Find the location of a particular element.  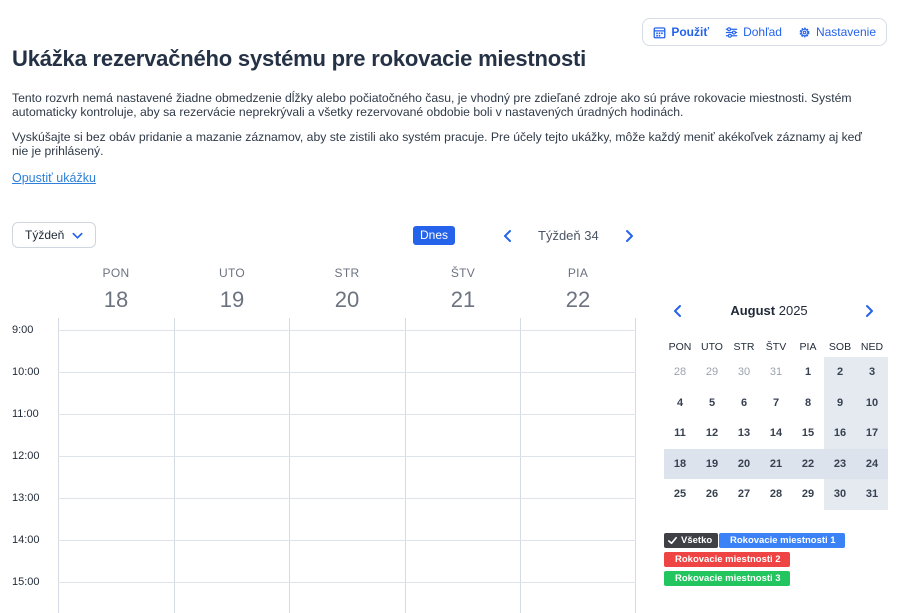

mini-week-row: 28 29 30 31 1 2 3 is located at coordinates (776, 372).